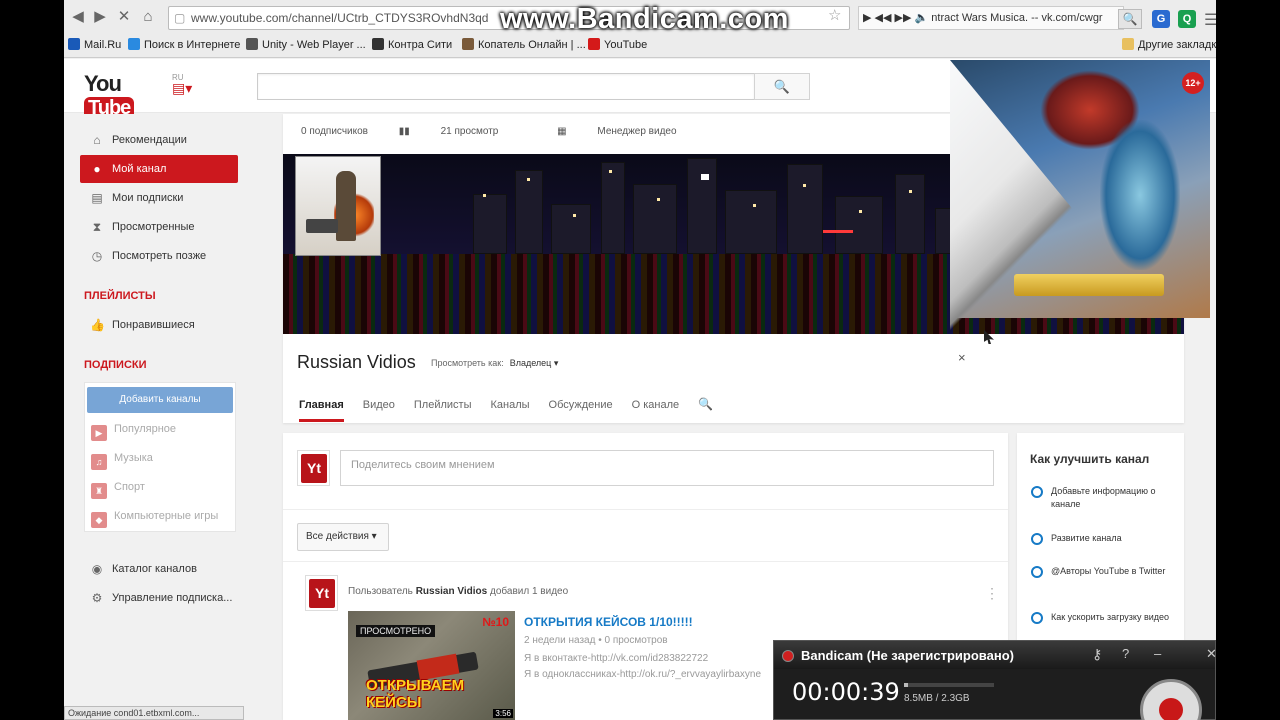 The width and height of the screenshot is (1280, 720). I want to click on search-icon: 🔍, so click(782, 86).